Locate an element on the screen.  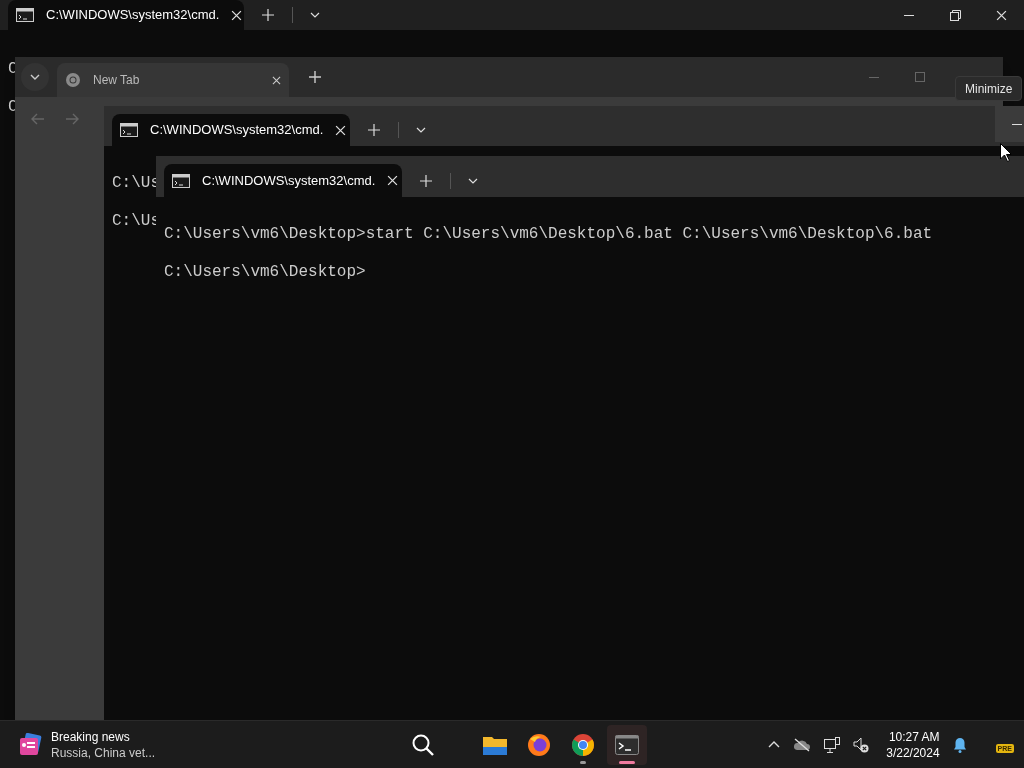
console-line: C:\Users\vm6\Desktop> is located at coordinates (265, 272).